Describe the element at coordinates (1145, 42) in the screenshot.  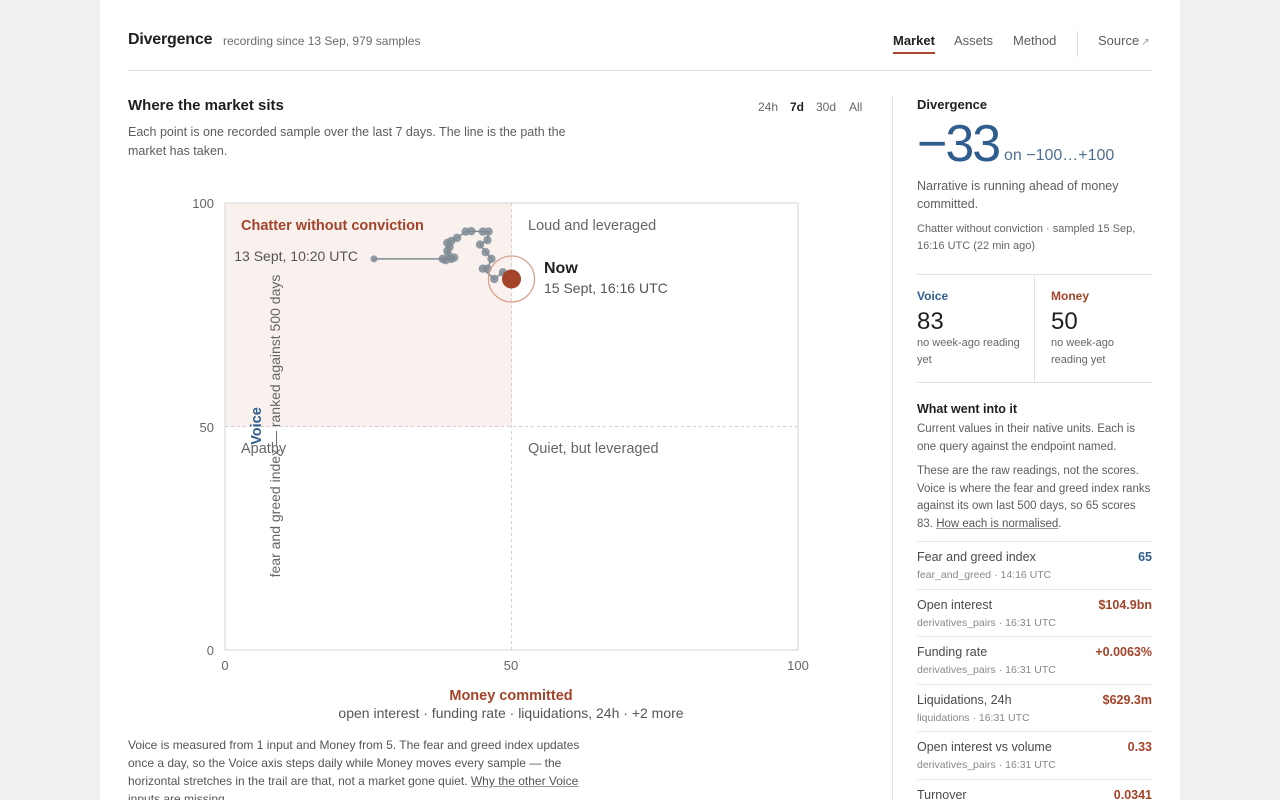
I see `external-link-icon: ↗` at that location.